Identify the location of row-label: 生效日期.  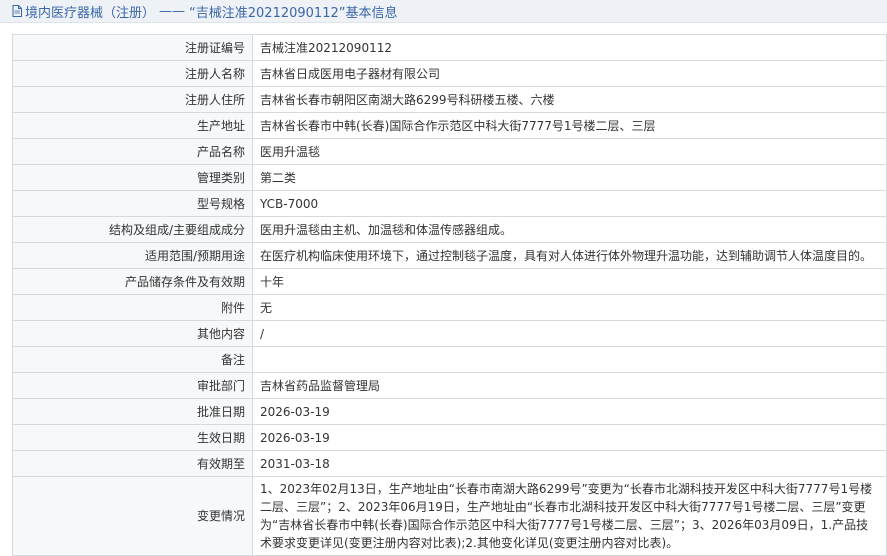
(132, 437).